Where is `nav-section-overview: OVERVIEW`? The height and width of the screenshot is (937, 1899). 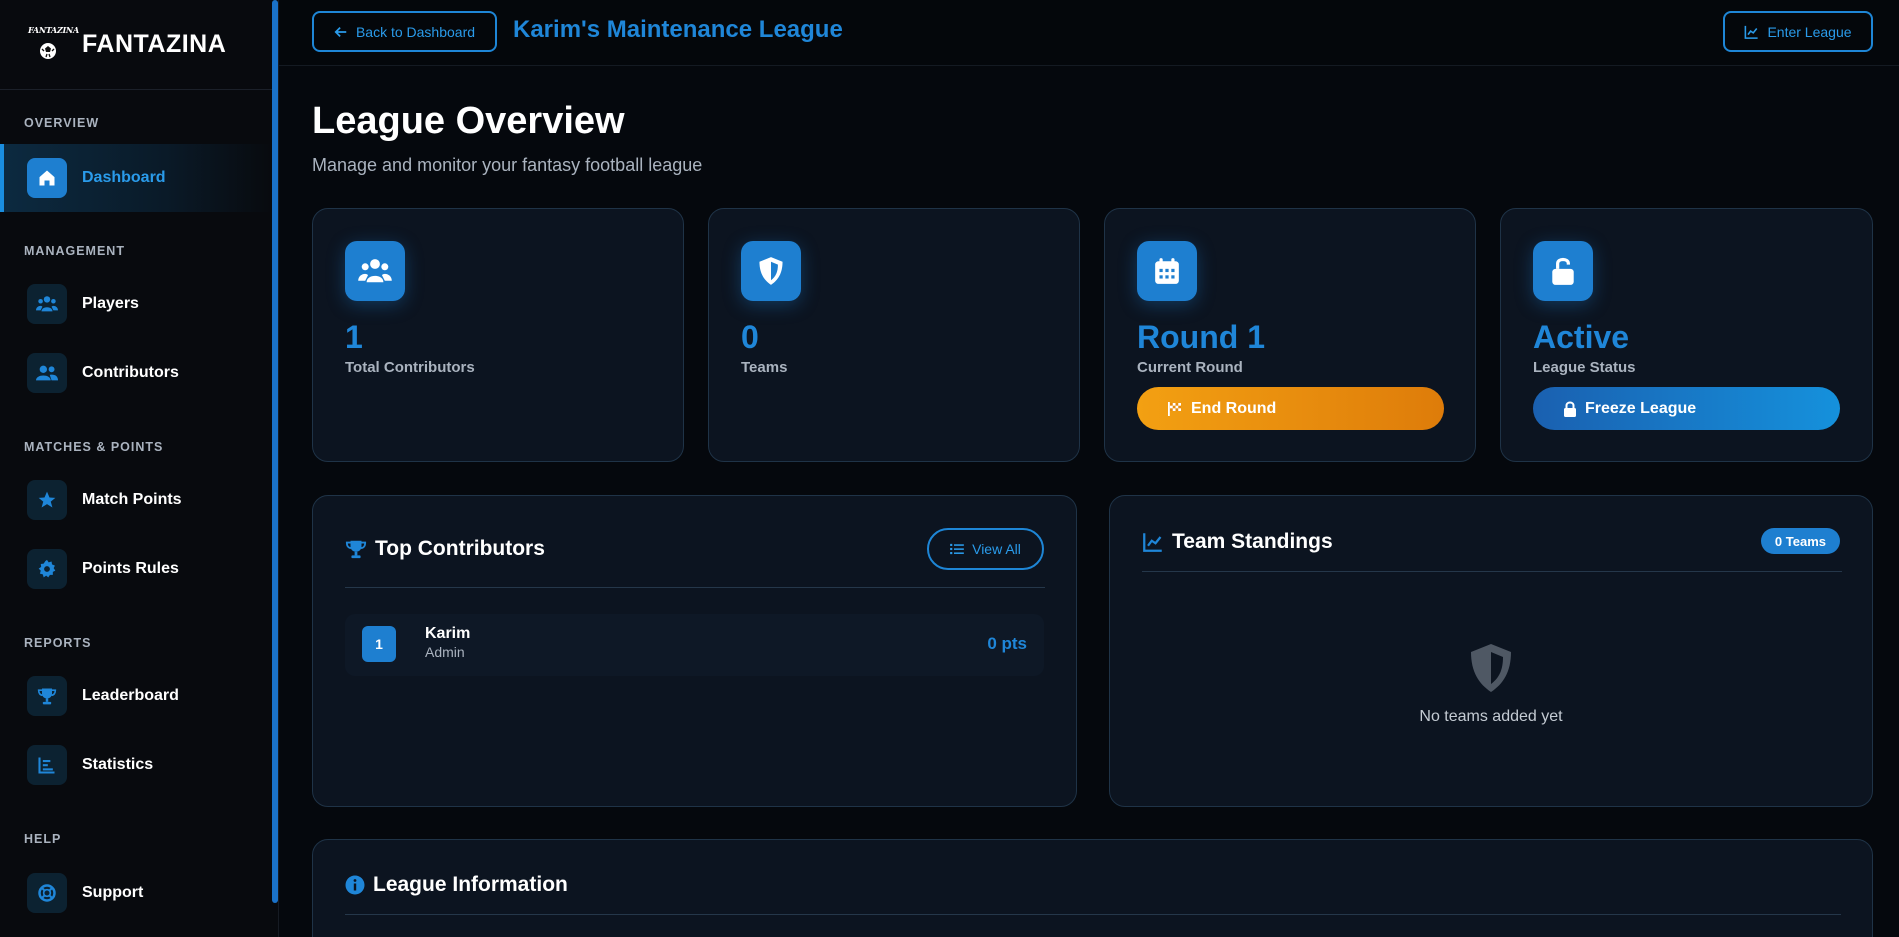
nav-section-overview: OVERVIEW is located at coordinates (62, 123).